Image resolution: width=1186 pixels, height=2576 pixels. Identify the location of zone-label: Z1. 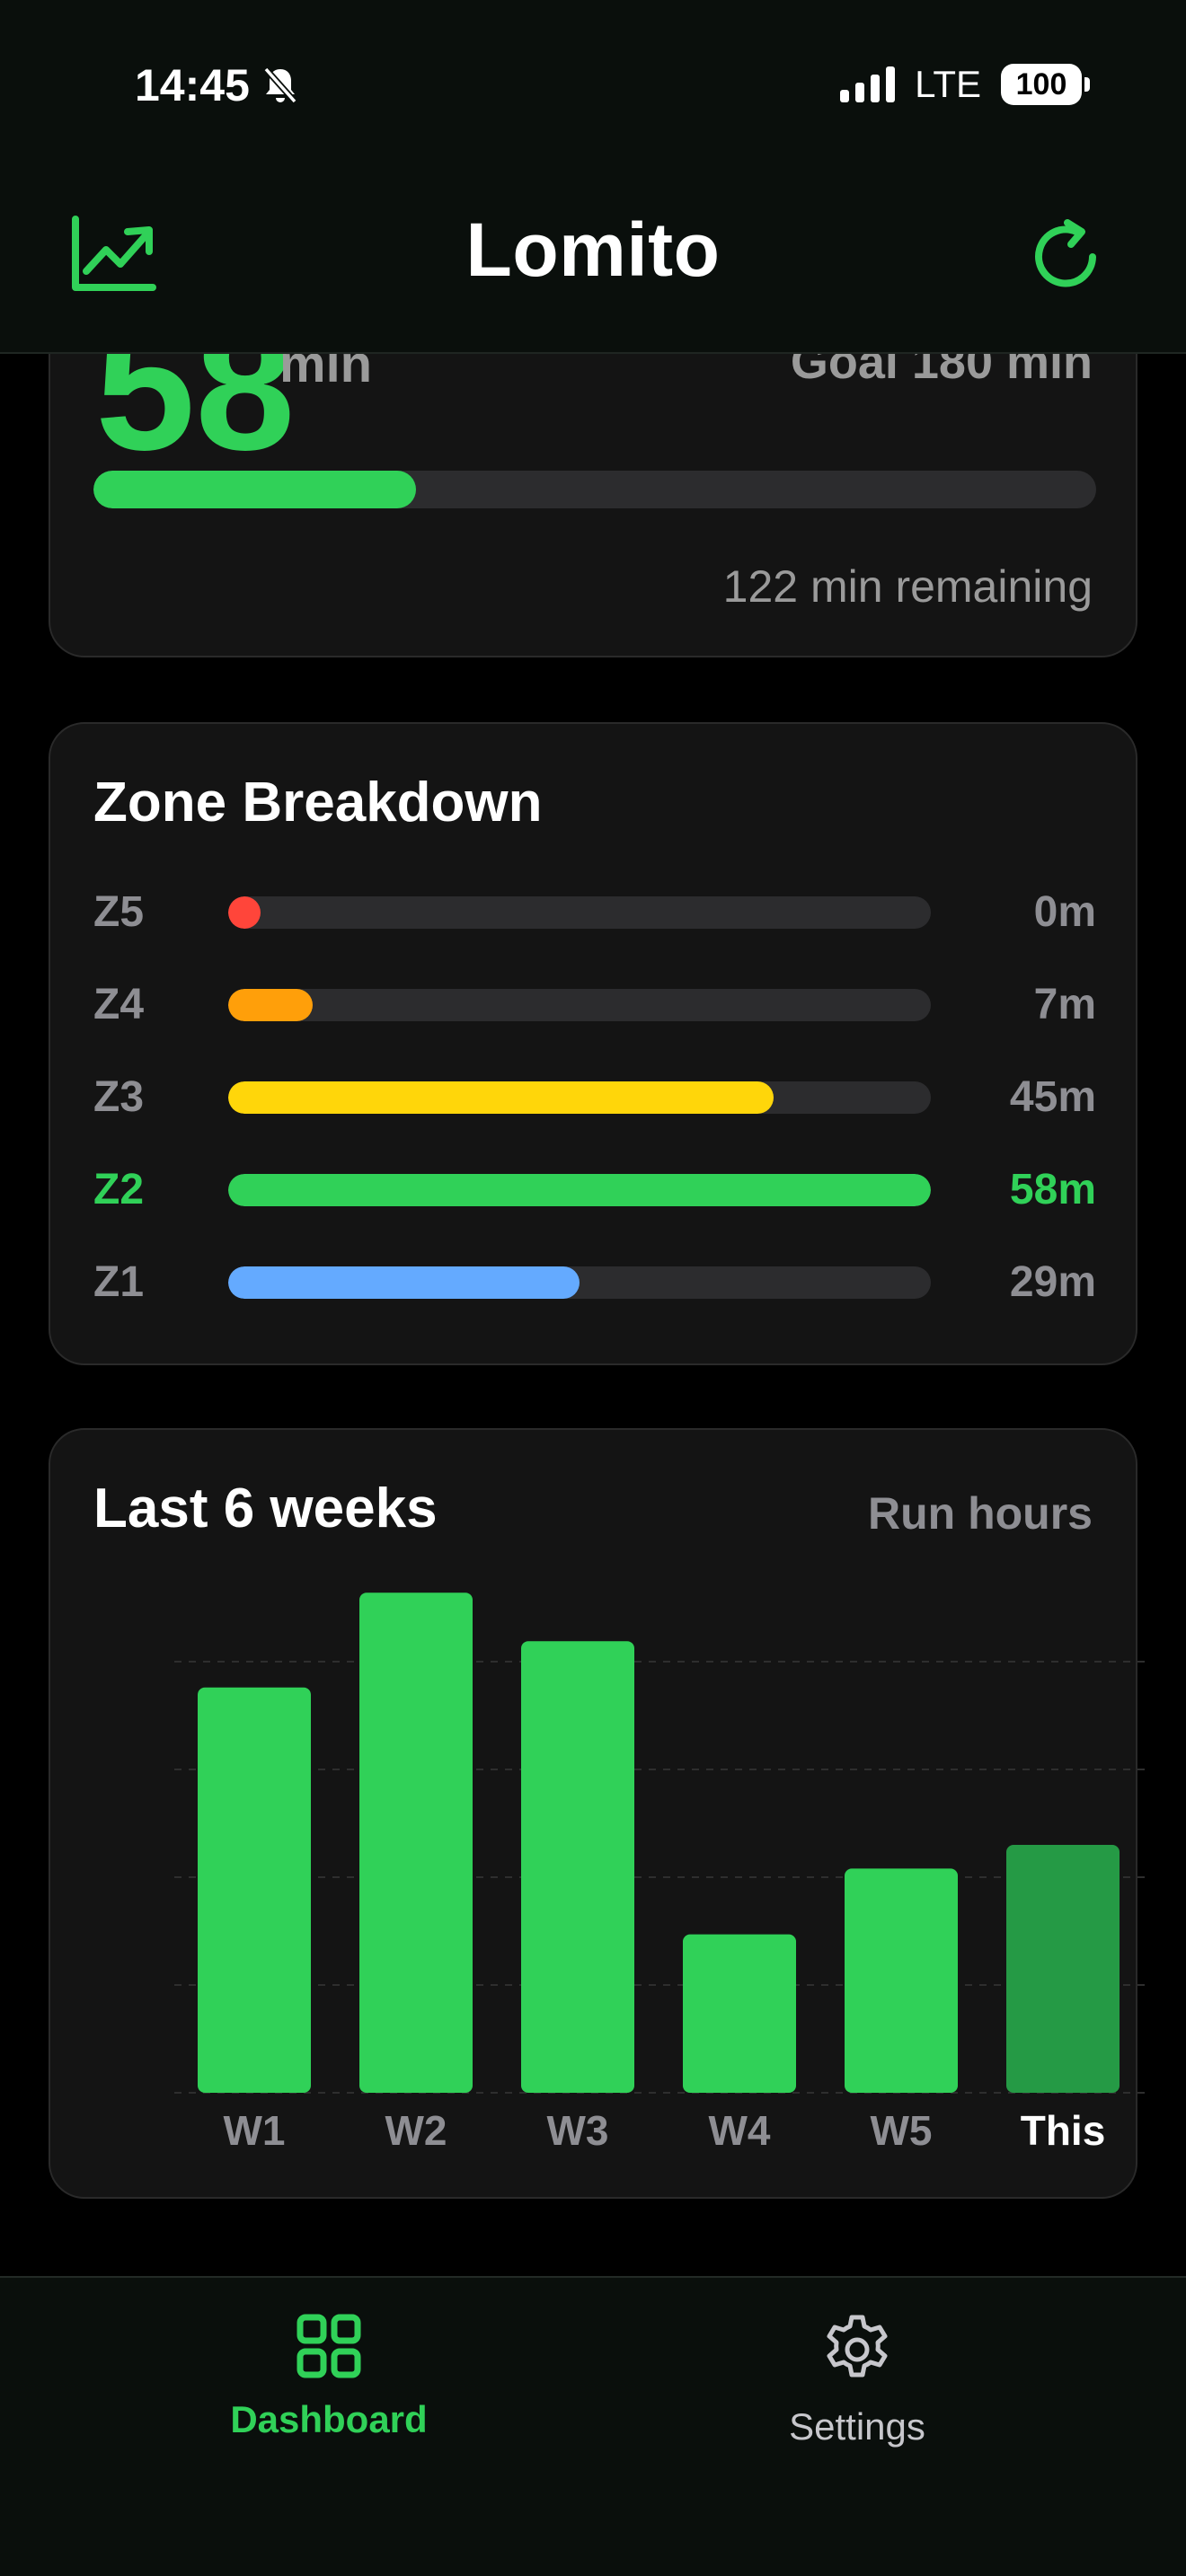
(119, 1282).